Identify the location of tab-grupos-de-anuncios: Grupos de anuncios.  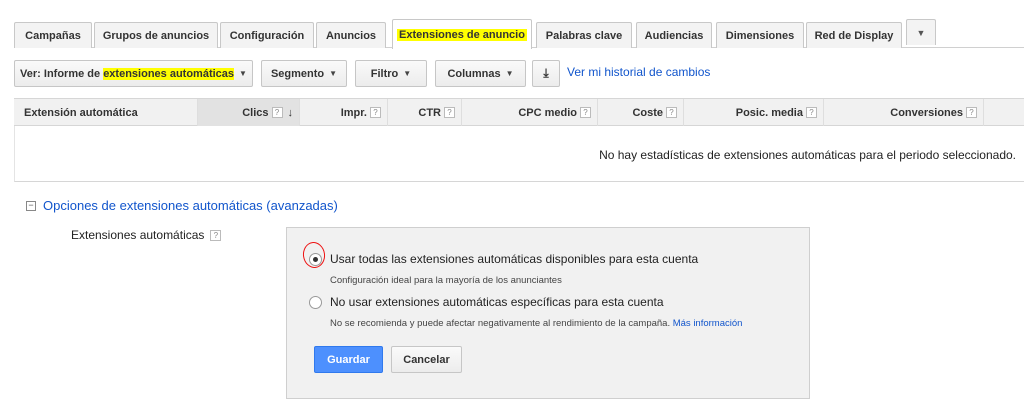
(156, 35).